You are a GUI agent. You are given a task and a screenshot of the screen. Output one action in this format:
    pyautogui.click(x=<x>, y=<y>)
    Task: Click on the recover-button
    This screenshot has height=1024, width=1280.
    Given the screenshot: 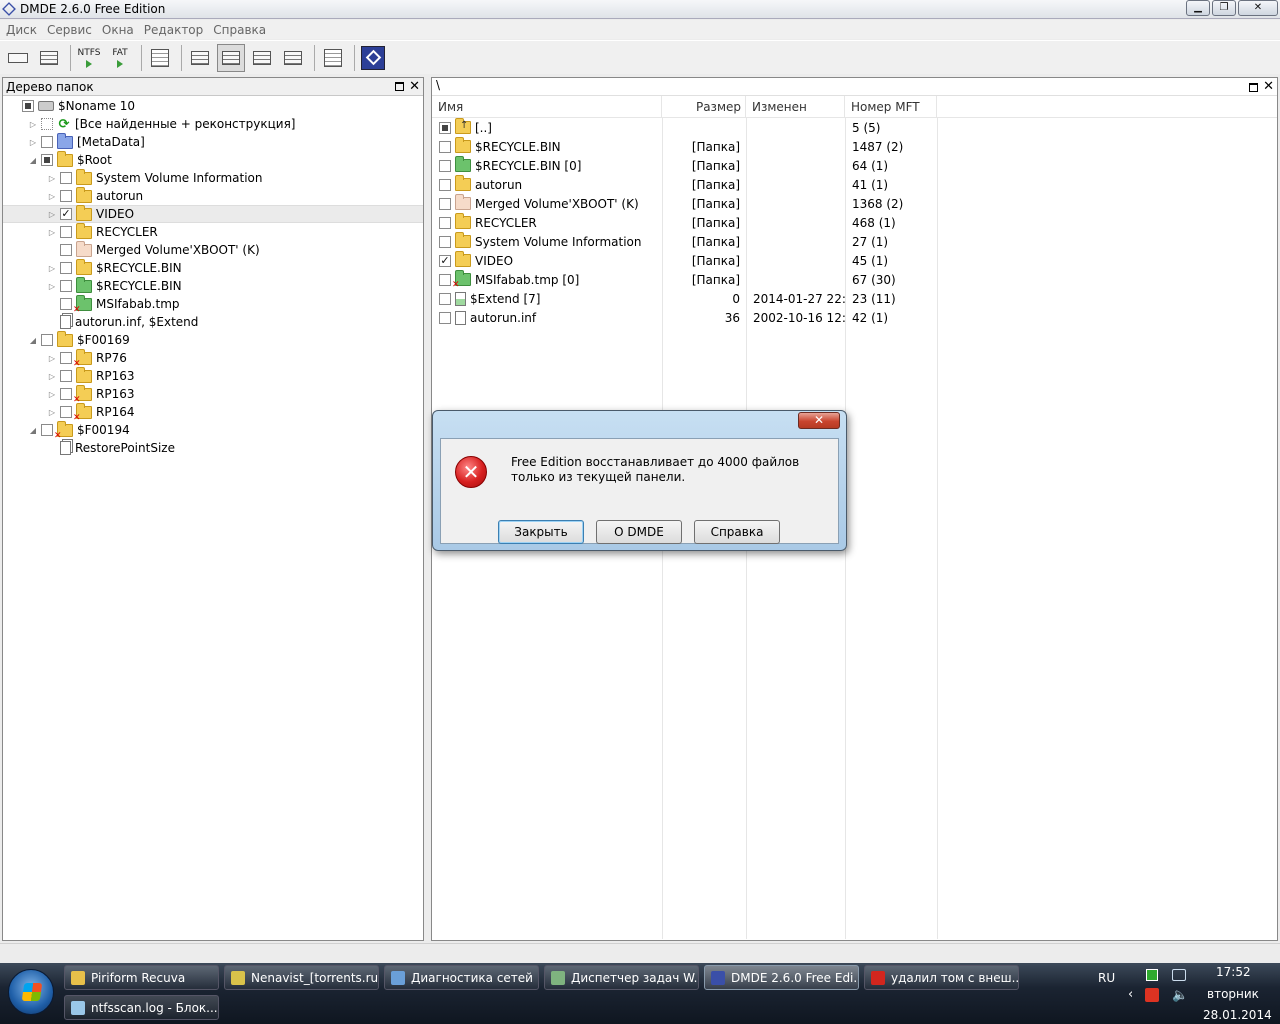 What is the action you would take?
    pyautogui.click(x=333, y=58)
    